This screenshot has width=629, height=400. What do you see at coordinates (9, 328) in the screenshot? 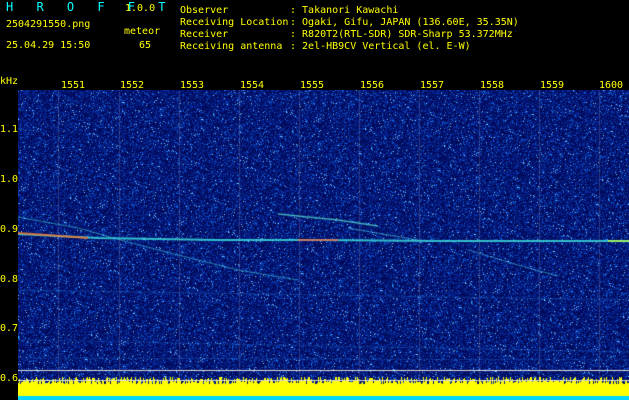
I see `freq-tick-0-7: 0.7` at bounding box center [9, 328].